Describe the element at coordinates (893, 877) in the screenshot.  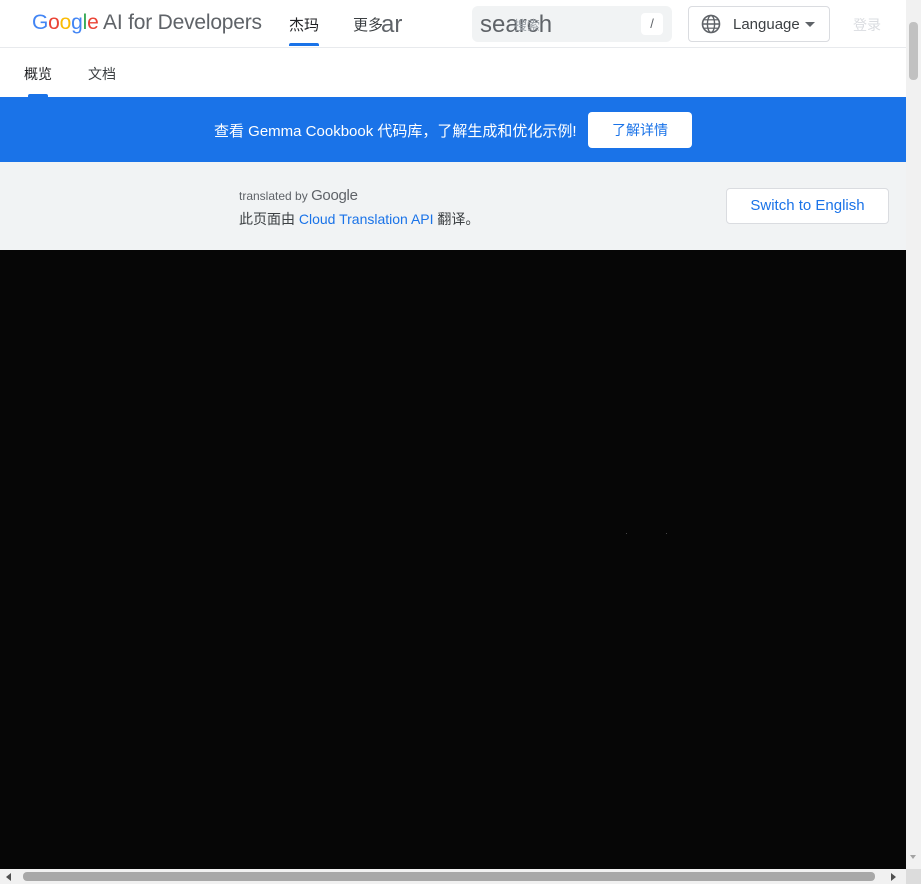
I see `scroll-right-icon` at that location.